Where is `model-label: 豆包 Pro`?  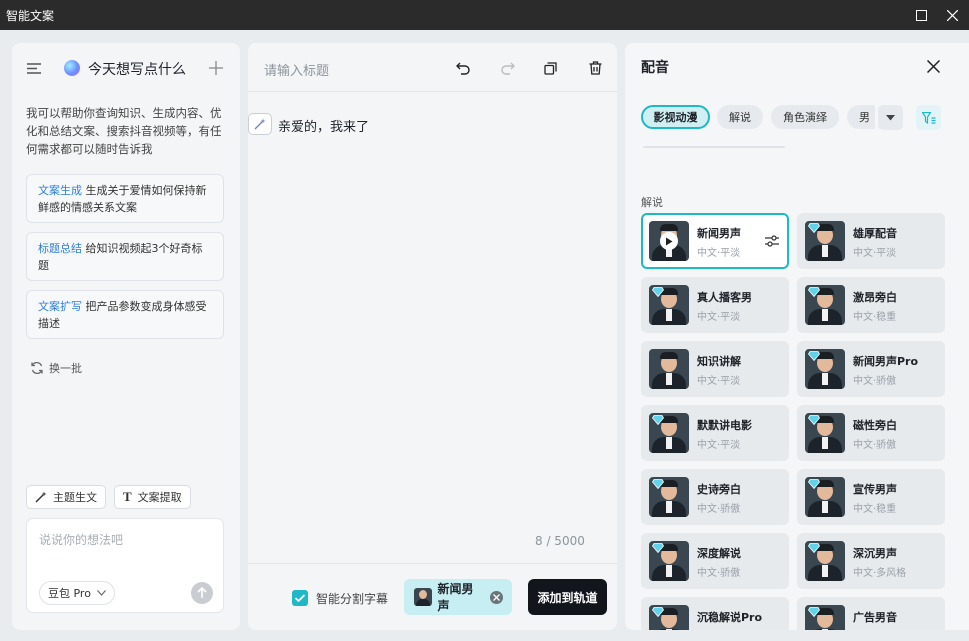 model-label: 豆包 Pro is located at coordinates (69, 593).